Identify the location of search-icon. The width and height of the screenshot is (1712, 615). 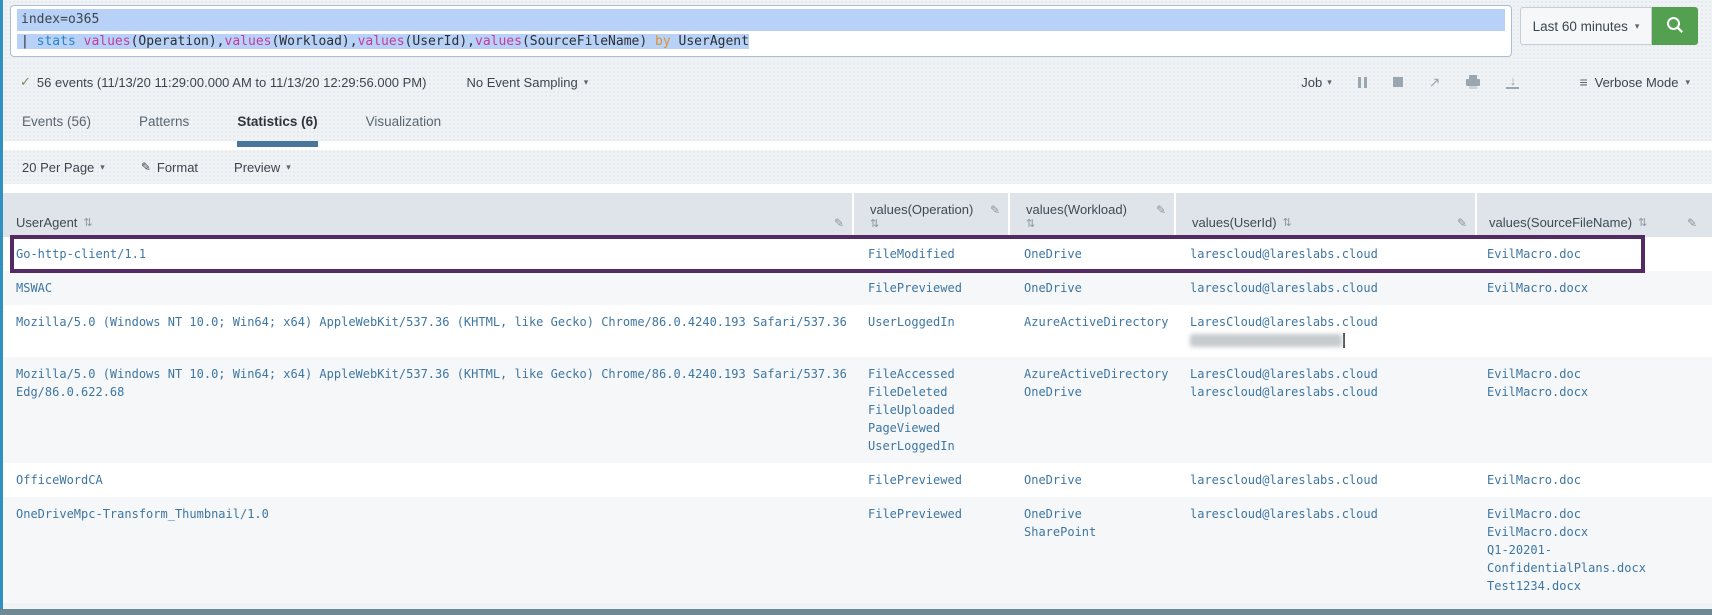
(1675, 26).